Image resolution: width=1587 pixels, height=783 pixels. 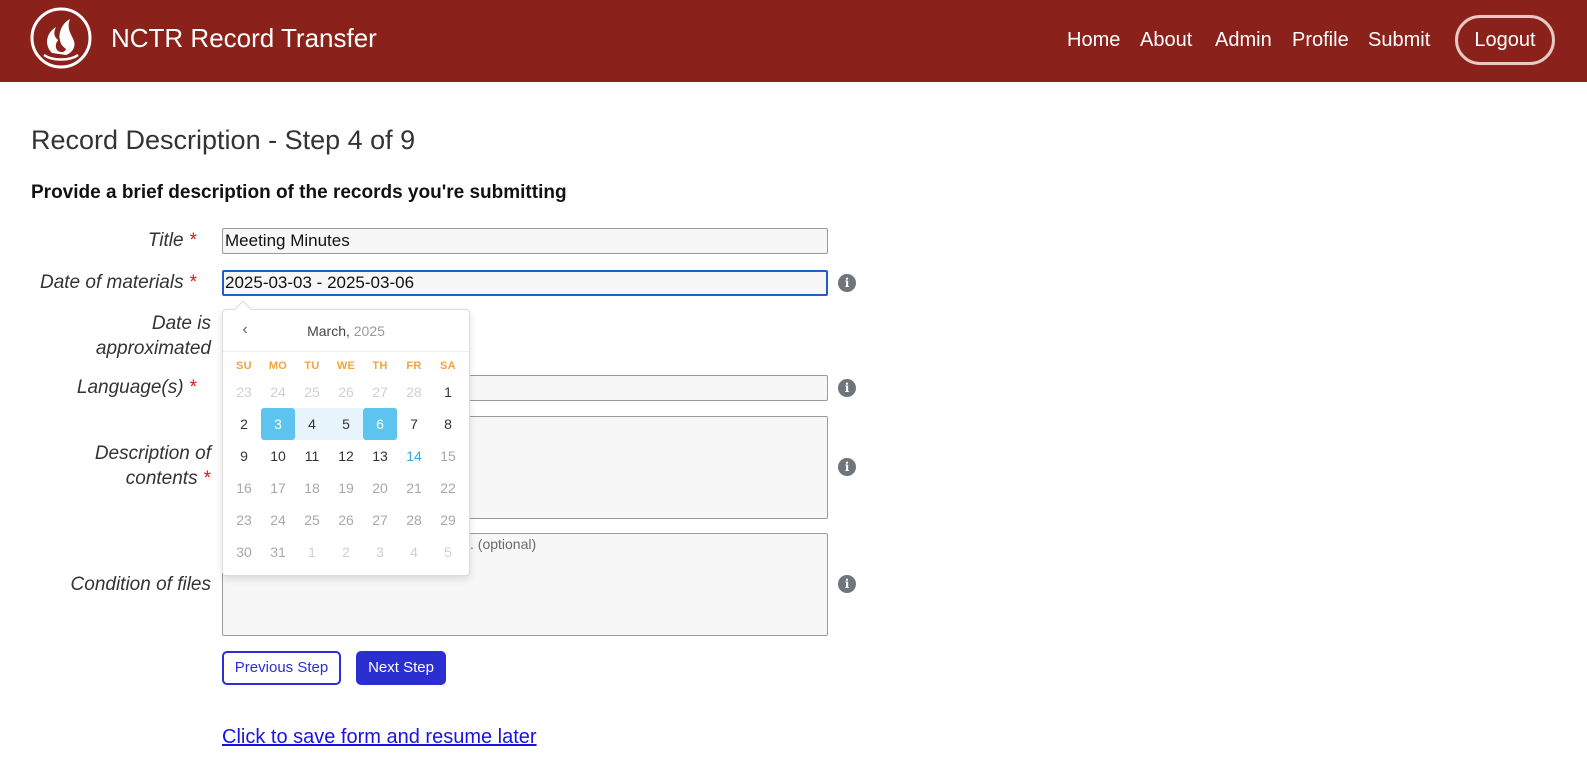 What do you see at coordinates (847, 283) in the screenshot?
I see `date-info-icon: i` at bounding box center [847, 283].